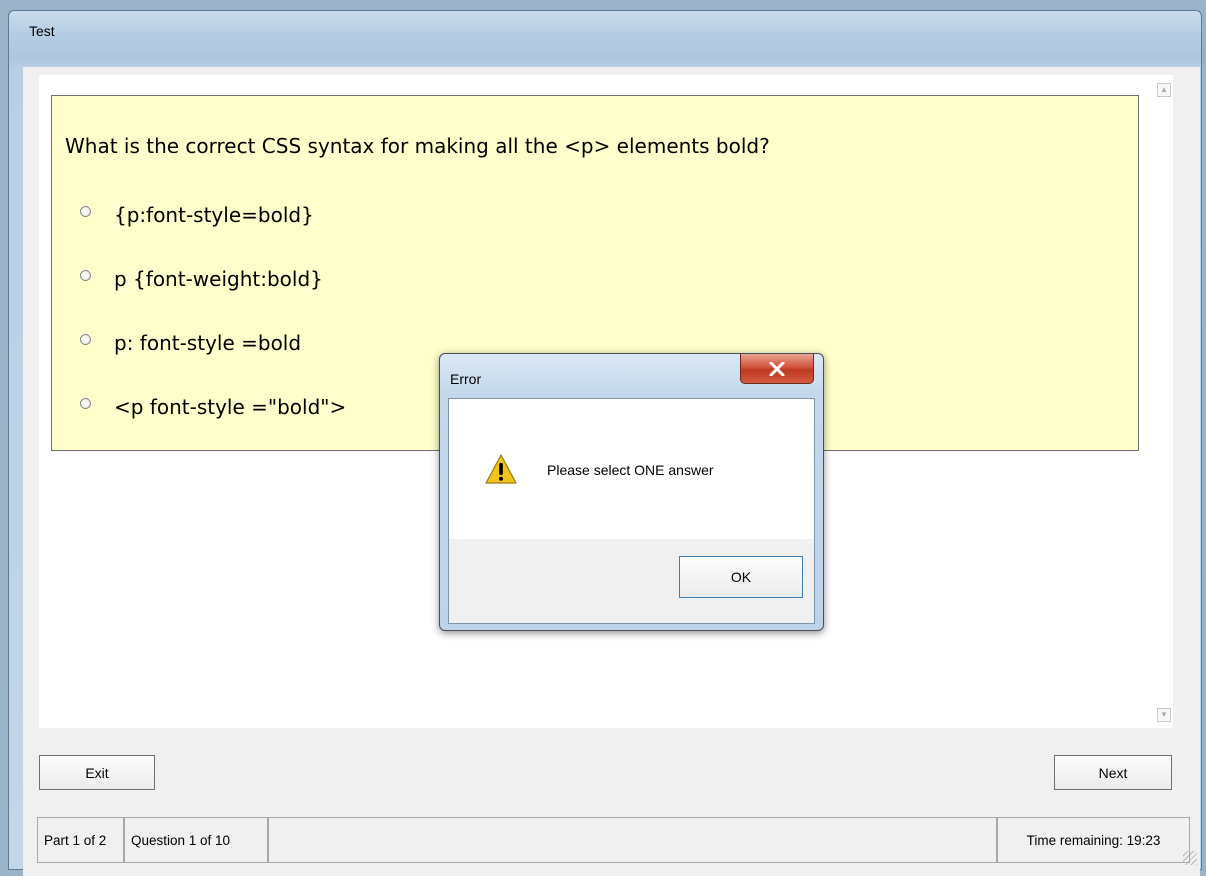 This screenshot has width=1206, height=876. I want to click on answer-option-1: {p:font-style=bold}, so click(197, 215).